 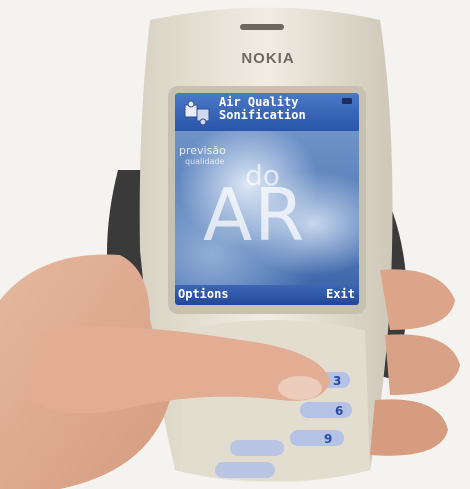 I want to click on puzzle-icon, so click(x=197, y=113).